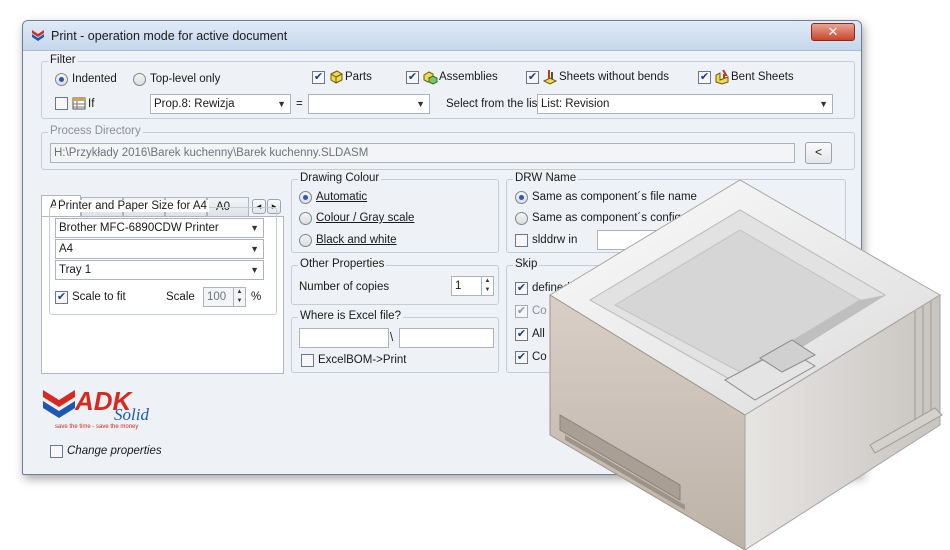 The width and height of the screenshot is (950, 550). I want to click on equals-label: =, so click(299, 104).